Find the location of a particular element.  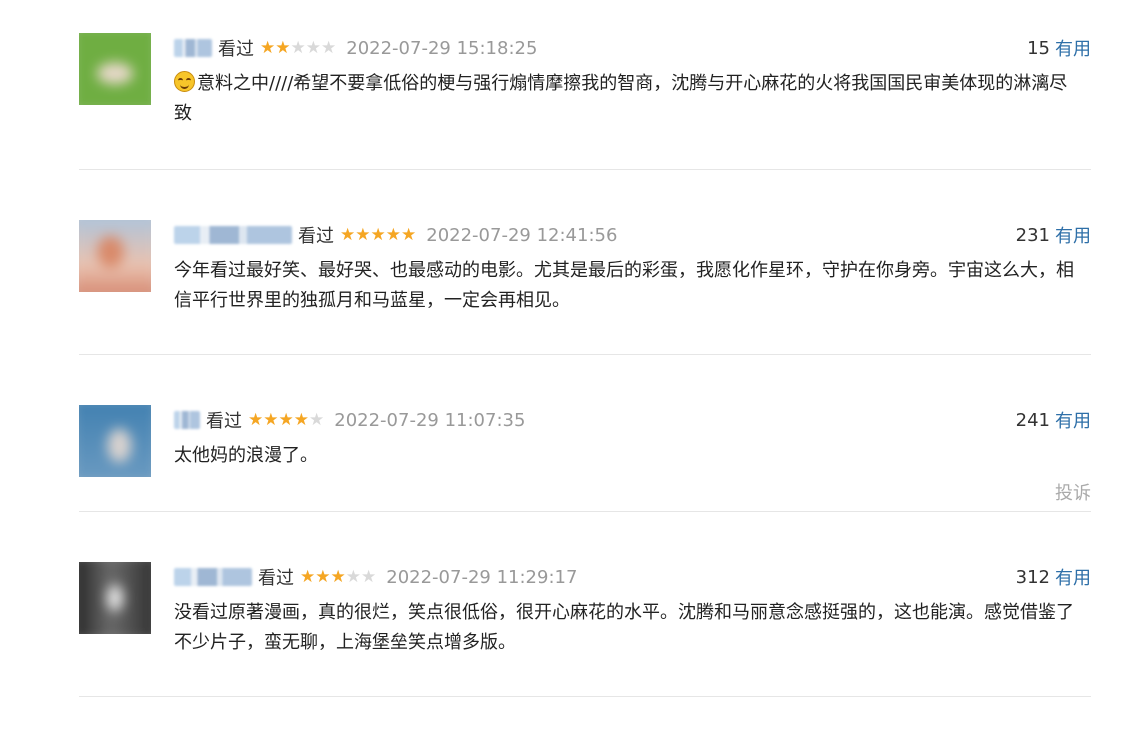

useful-vote: 241 有用 is located at coordinates (1053, 420).